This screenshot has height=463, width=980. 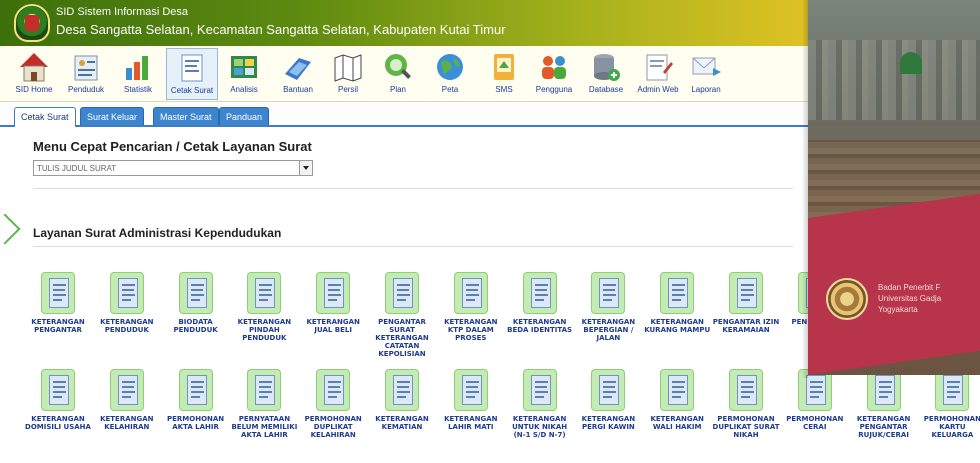 I want to click on letter-tile-label: PERMOHONAN KARTU KELUARGA, so click(x=951, y=427).